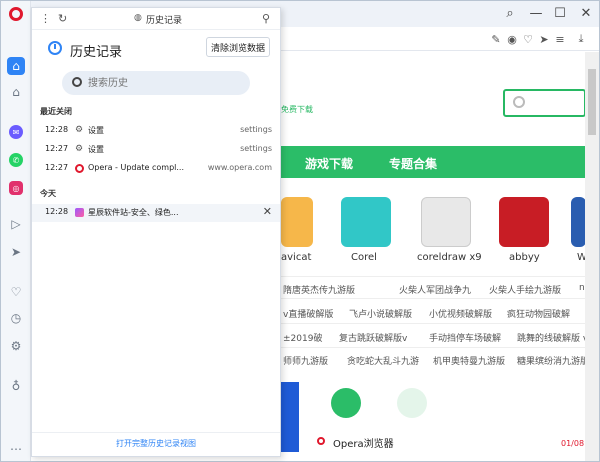 This screenshot has width=600, height=462. Describe the element at coordinates (296, 257) in the screenshot. I see `app-name: avicat` at that location.